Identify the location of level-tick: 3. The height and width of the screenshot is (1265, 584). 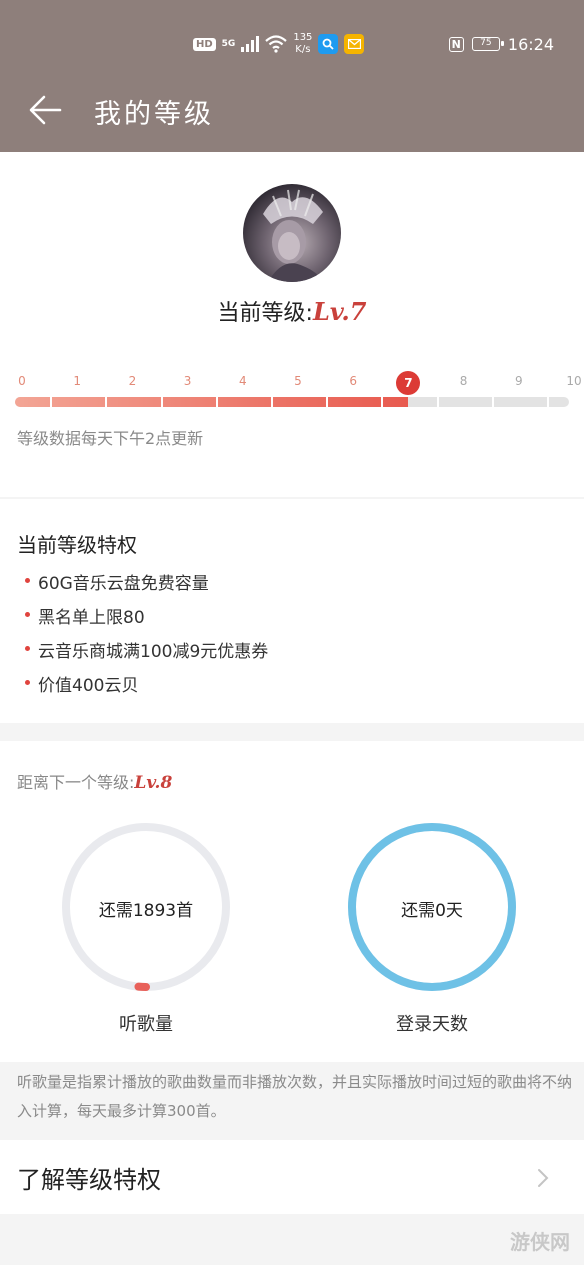
(187, 381).